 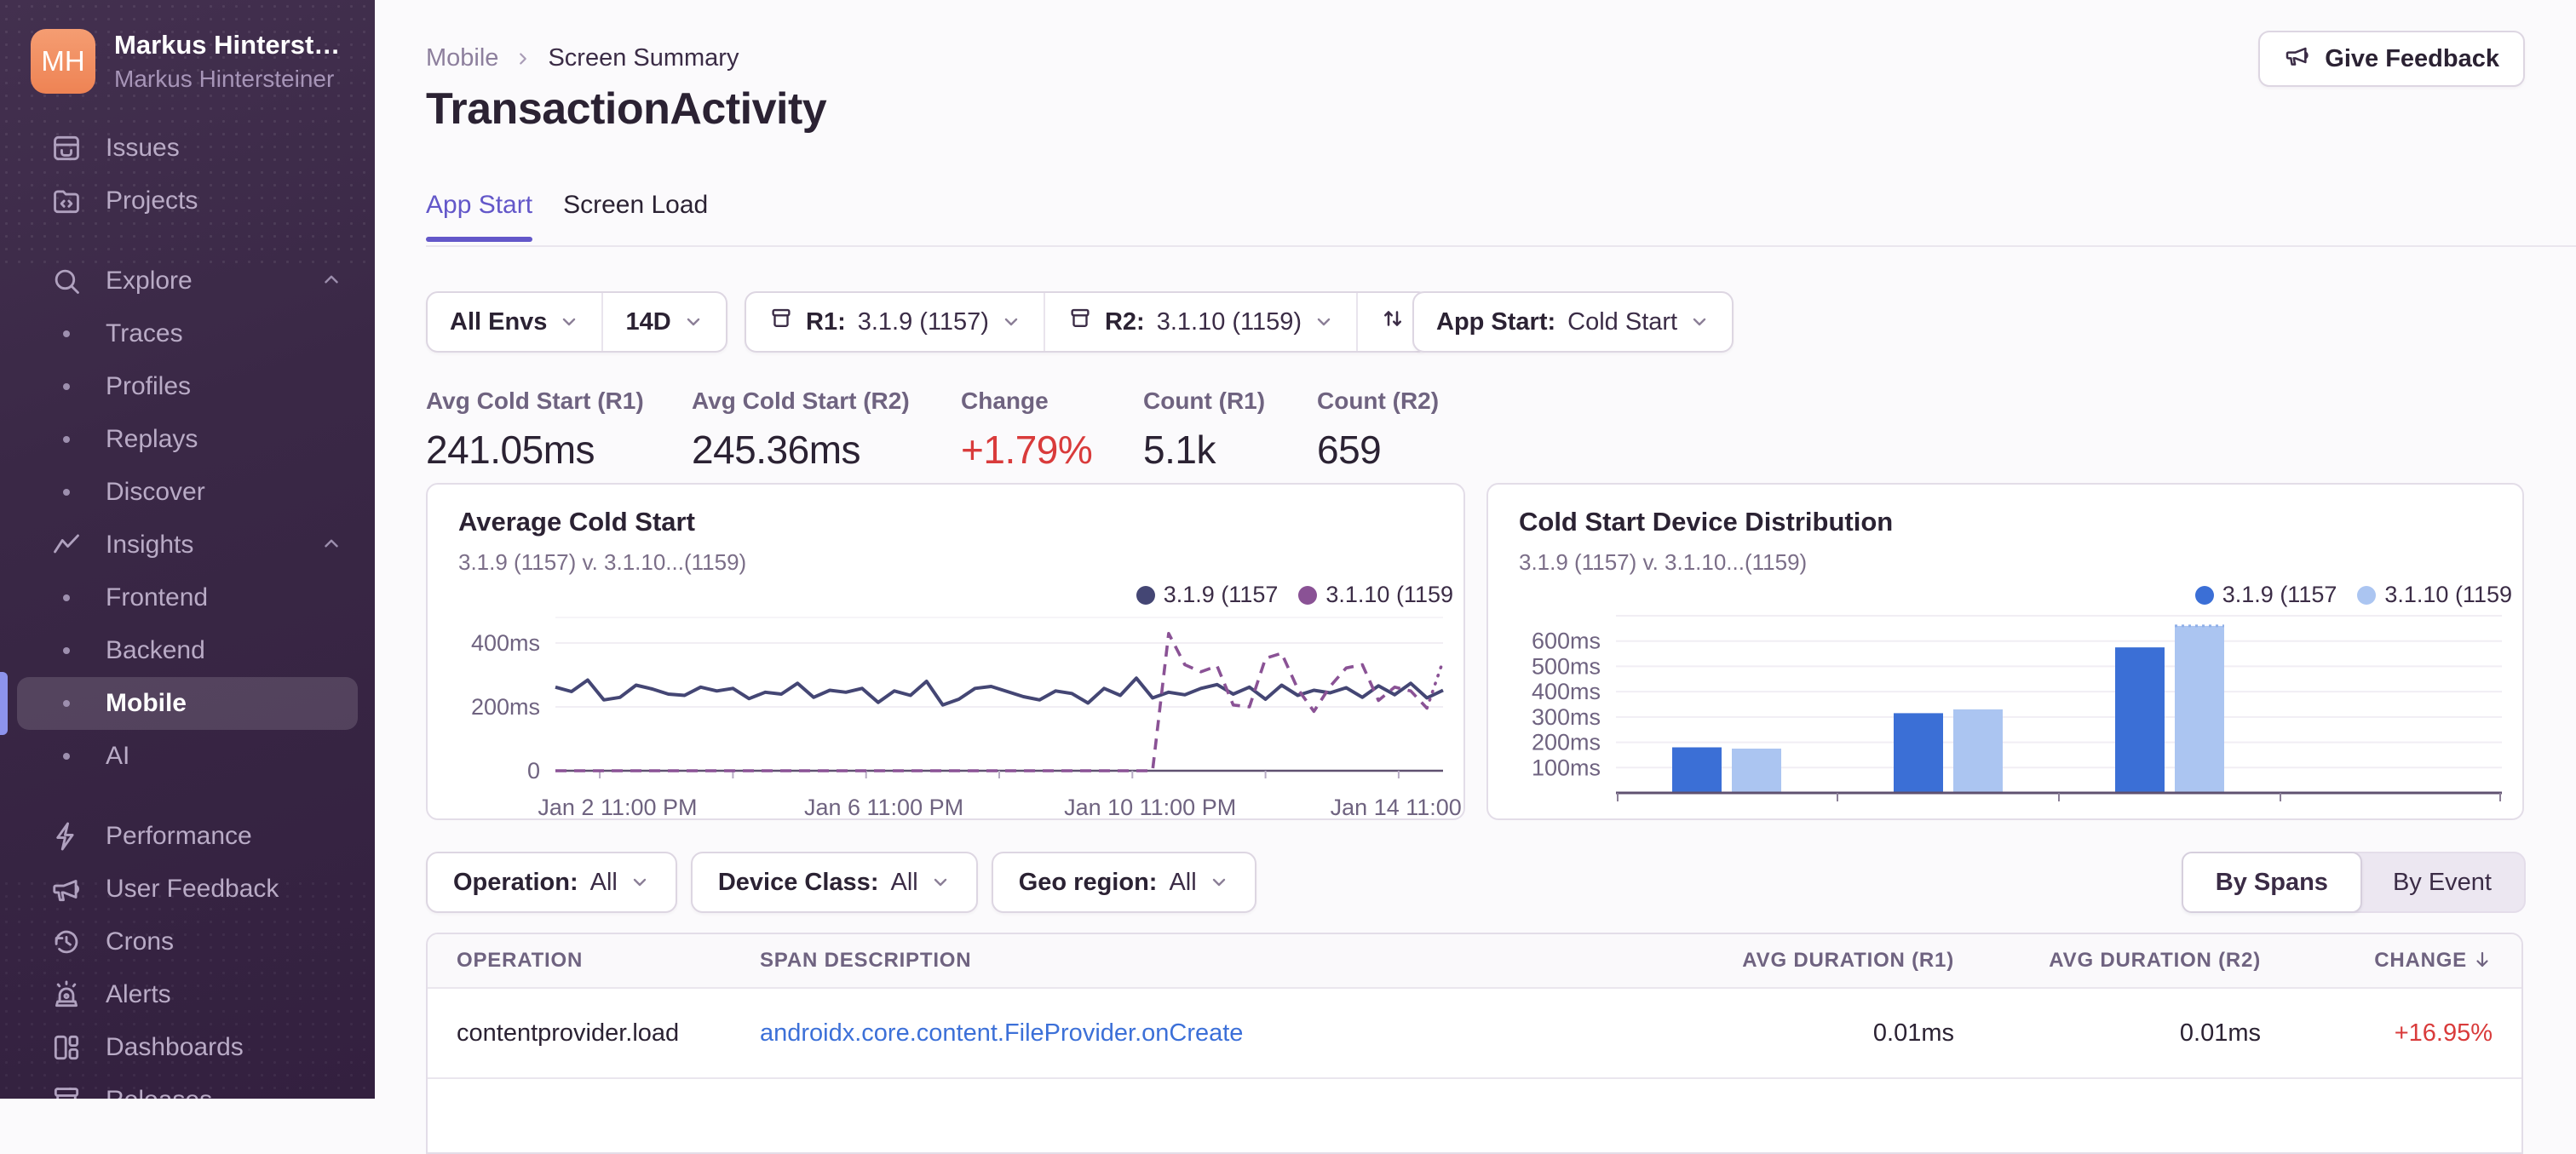 What do you see at coordinates (801, 402) in the screenshot?
I see `stat-label: Avg Cold Start (R2)` at bounding box center [801, 402].